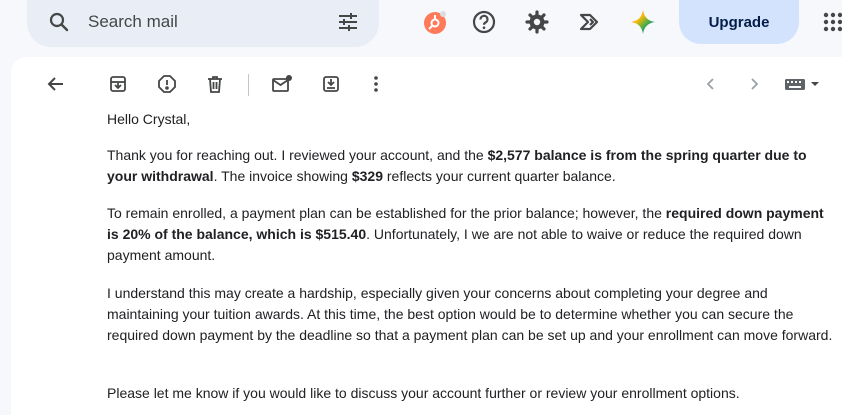 The width and height of the screenshot is (842, 415). I want to click on toolbar-divider, so click(248, 85).